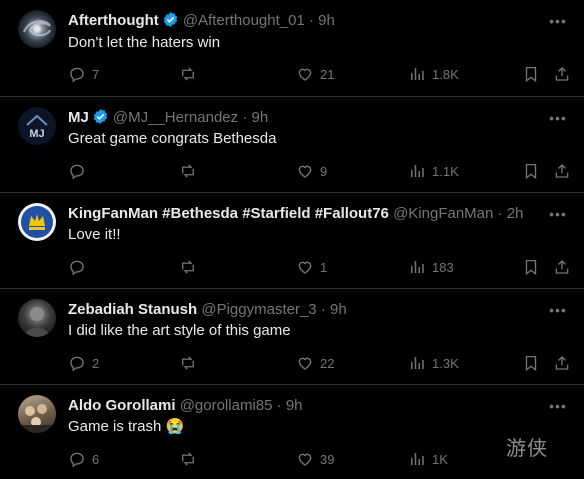 The image size is (584, 479). What do you see at coordinates (96, 459) in the screenshot?
I see `reply-count: 6` at bounding box center [96, 459].